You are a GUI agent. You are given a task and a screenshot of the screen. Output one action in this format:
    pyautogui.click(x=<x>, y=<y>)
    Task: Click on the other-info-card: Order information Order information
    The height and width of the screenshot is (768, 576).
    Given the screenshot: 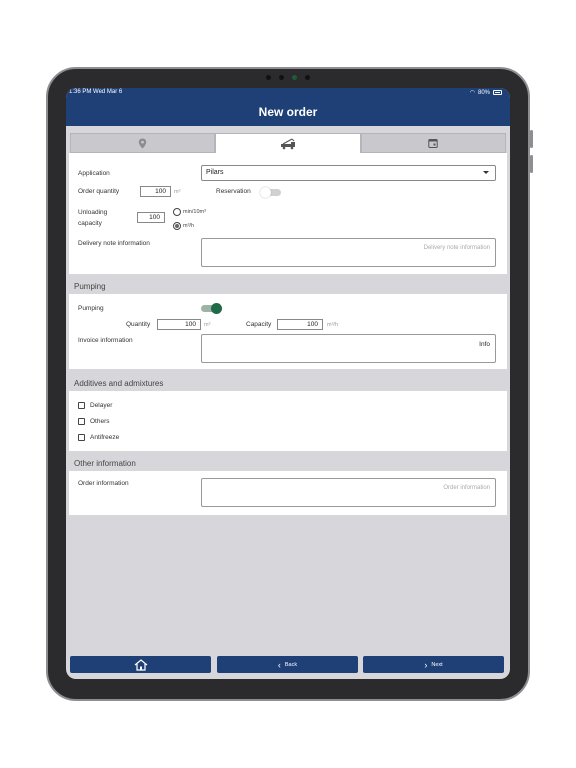 What is the action you would take?
    pyautogui.click(x=288, y=493)
    